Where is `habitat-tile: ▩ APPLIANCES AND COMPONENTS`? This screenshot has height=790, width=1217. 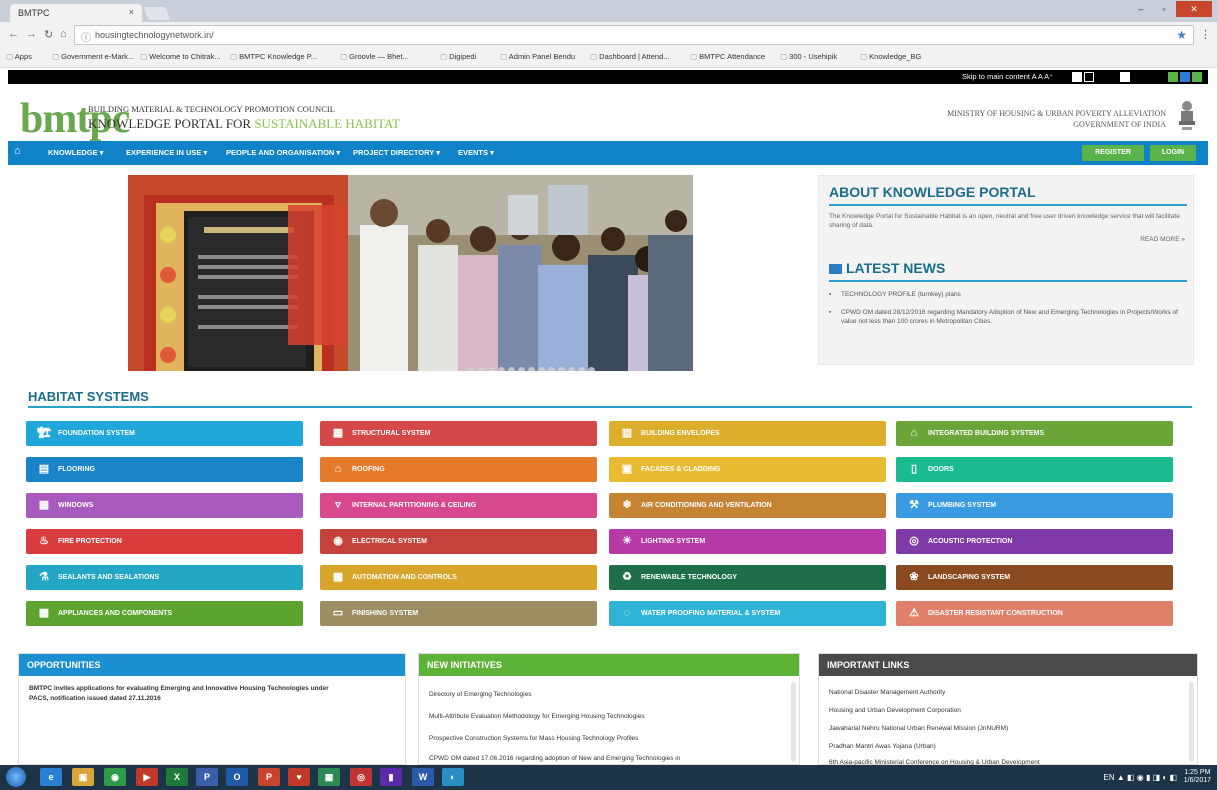 habitat-tile: ▩ APPLIANCES AND COMPONENTS is located at coordinates (164, 613).